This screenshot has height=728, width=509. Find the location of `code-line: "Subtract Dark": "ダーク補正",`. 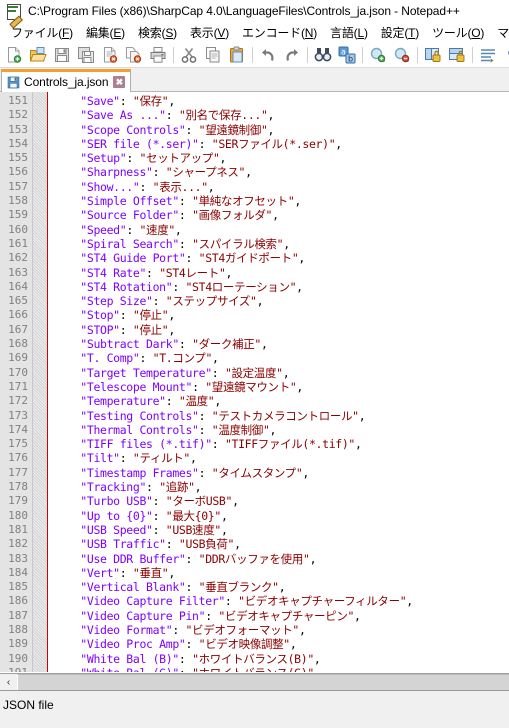

code-line: "Subtract Dark": "ダーク補正", is located at coordinates (278, 344).